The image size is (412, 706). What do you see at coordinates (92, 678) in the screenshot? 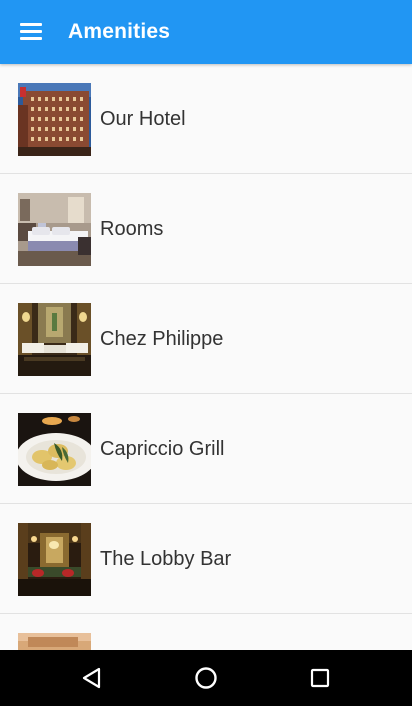
I see `back-triangle-icon` at bounding box center [92, 678].